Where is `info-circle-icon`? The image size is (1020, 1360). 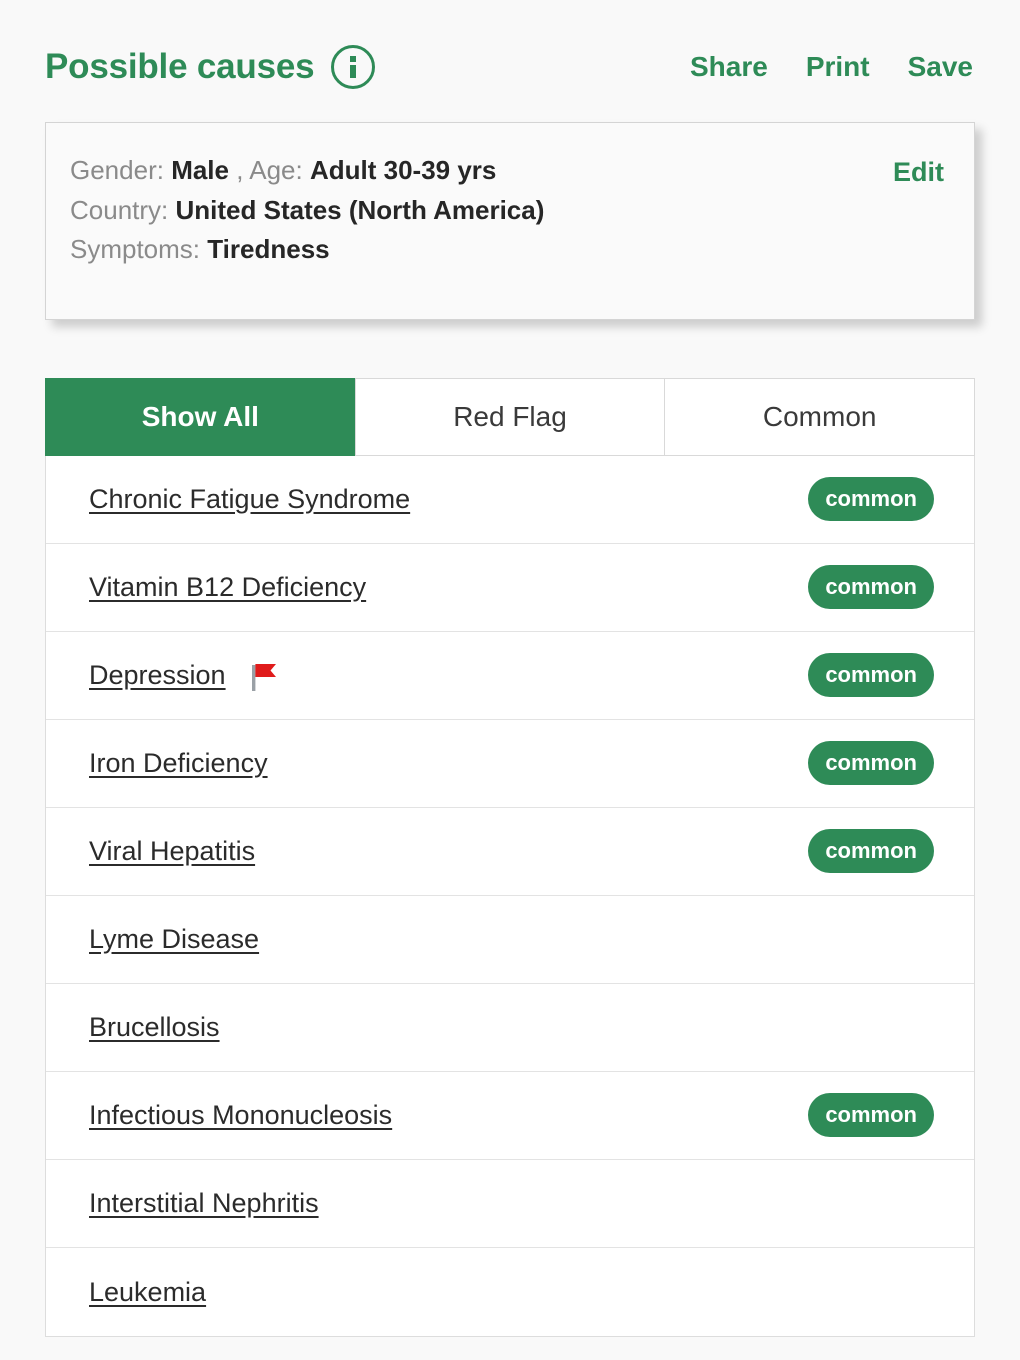 info-circle-icon is located at coordinates (353, 67).